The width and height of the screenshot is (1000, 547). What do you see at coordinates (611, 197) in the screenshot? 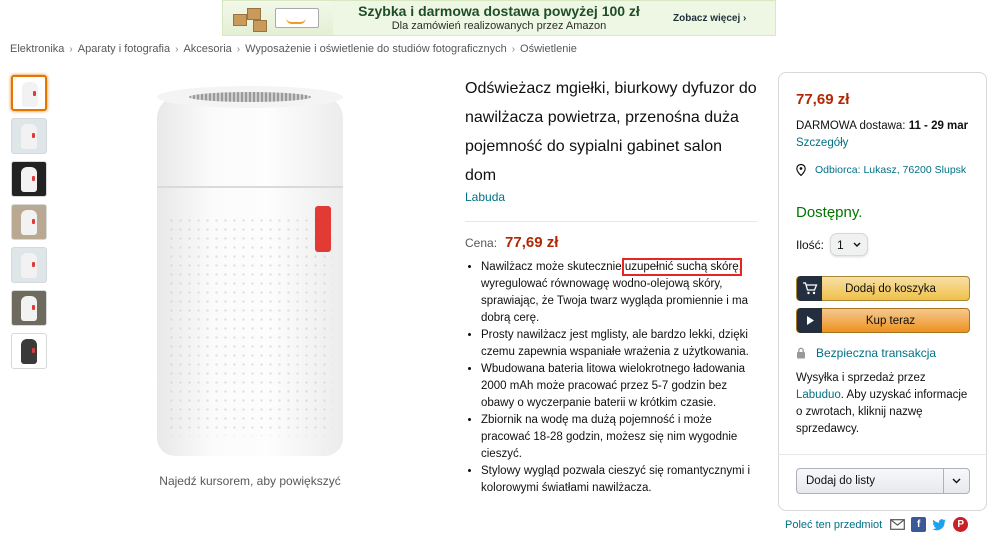
I see `brand-link: Labuda` at bounding box center [611, 197].